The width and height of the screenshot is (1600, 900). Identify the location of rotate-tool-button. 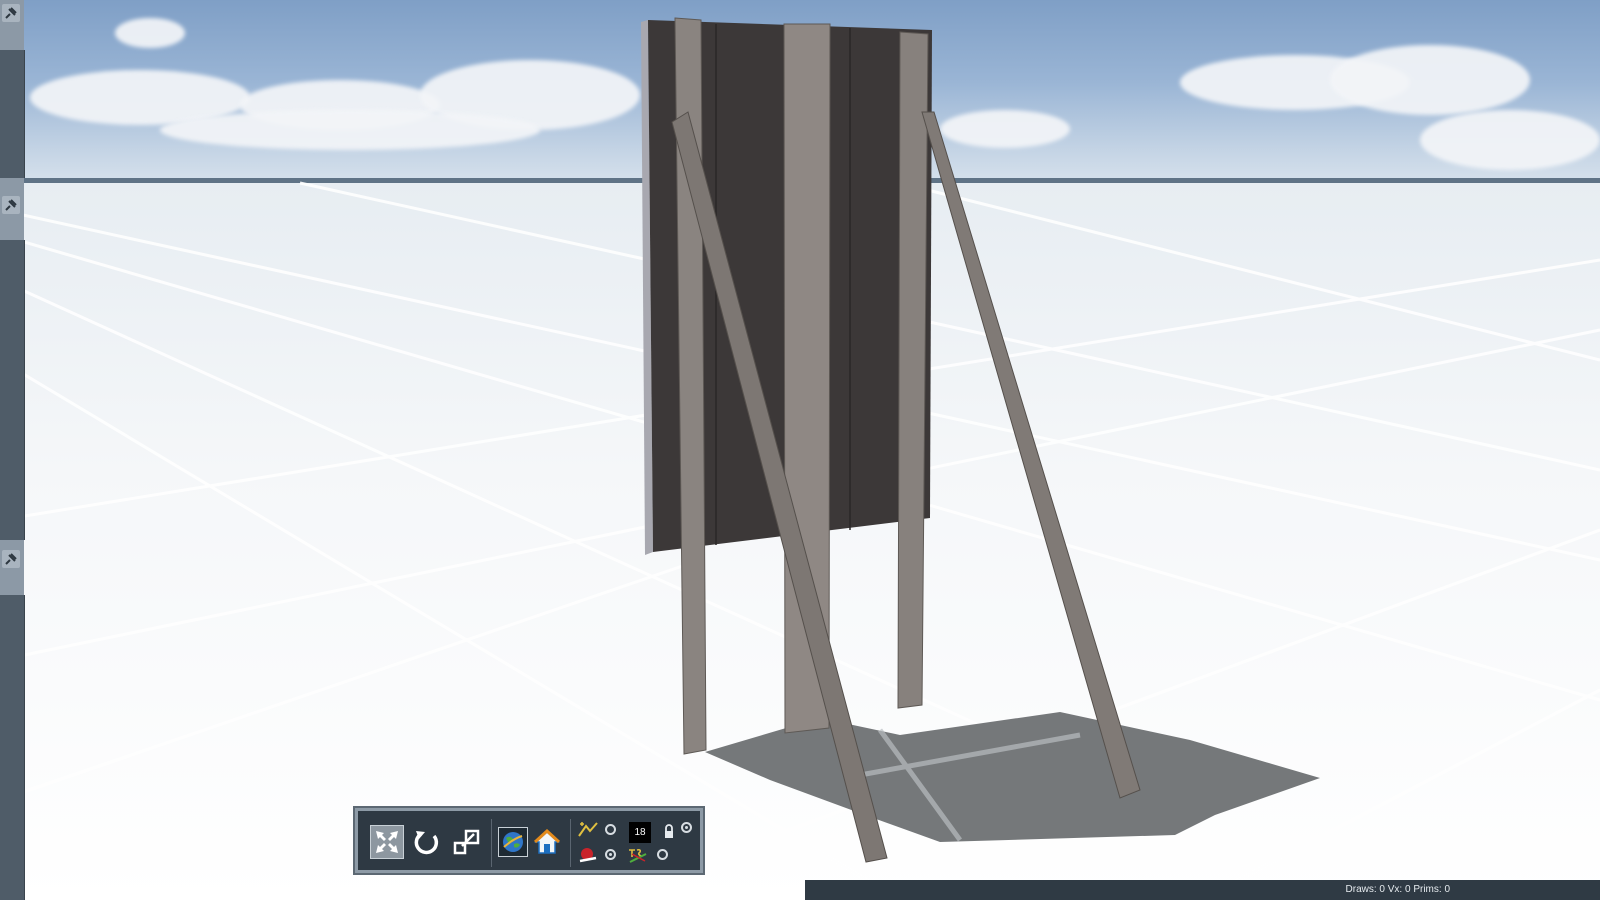
(427, 842).